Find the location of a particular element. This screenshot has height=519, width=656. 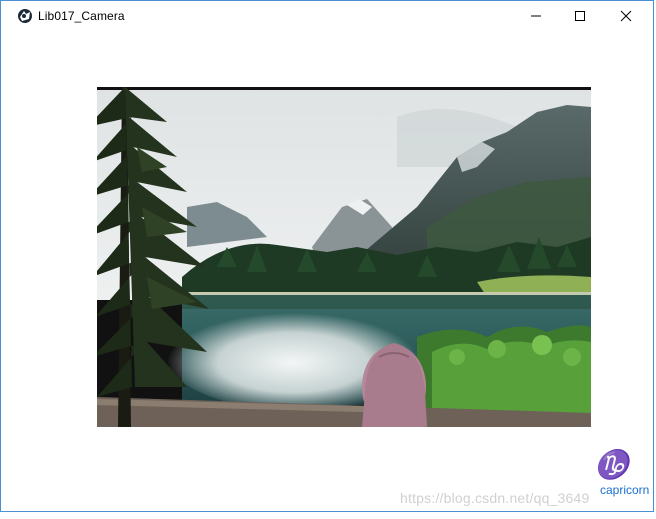

minimize-button is located at coordinates (536, 16).